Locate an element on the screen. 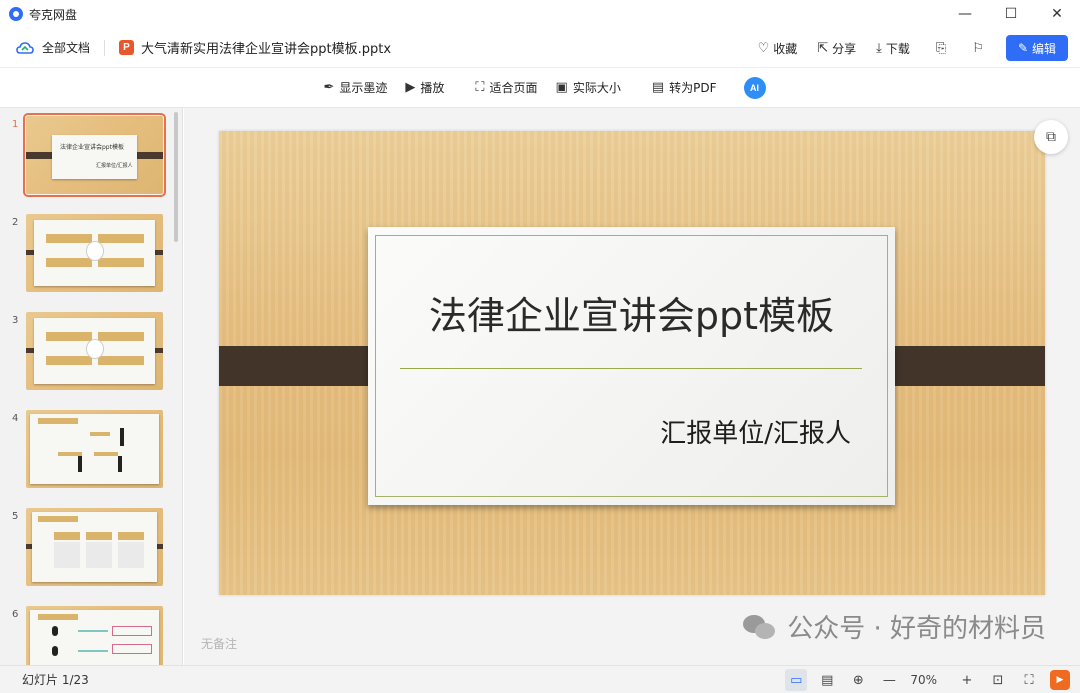  play-button: ▶ 播放 is located at coordinates (424, 87).